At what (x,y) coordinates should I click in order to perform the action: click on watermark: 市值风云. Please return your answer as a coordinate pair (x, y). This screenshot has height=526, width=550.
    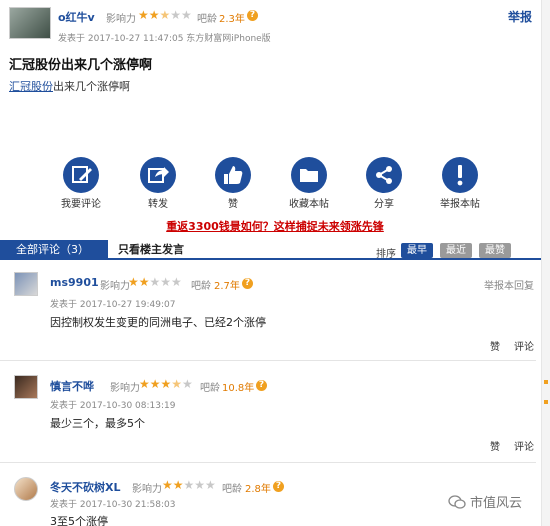
    Looking at the image, I should click on (485, 501).